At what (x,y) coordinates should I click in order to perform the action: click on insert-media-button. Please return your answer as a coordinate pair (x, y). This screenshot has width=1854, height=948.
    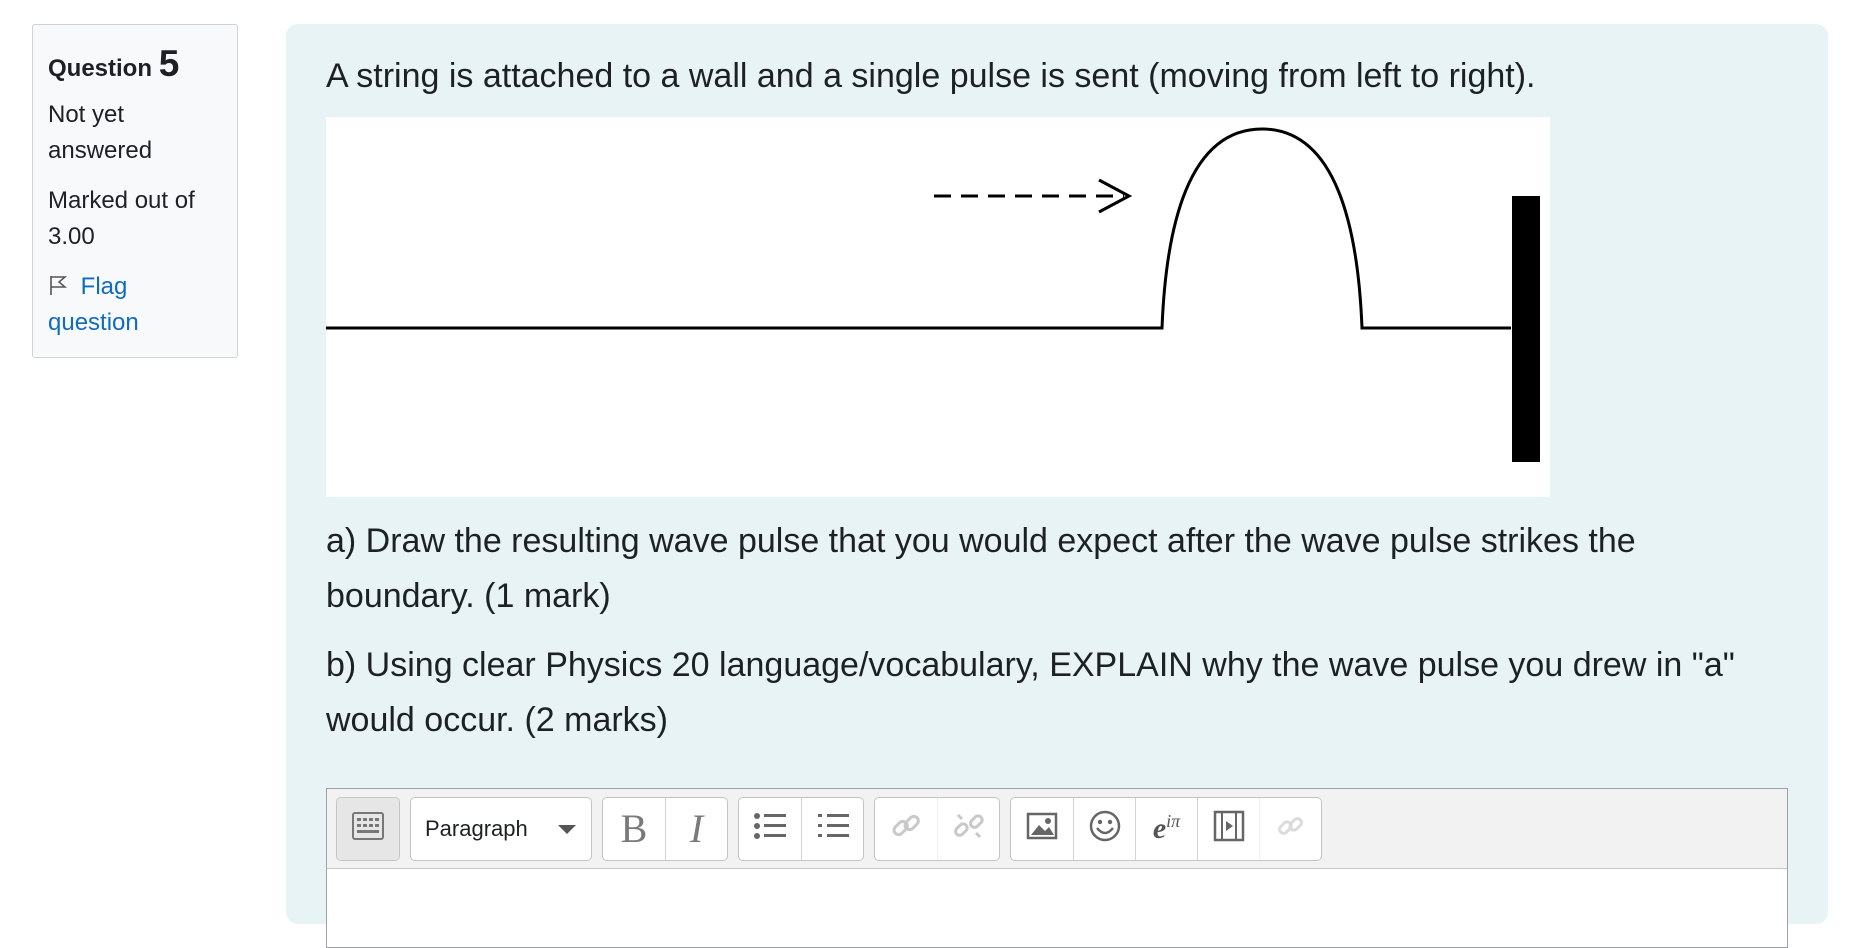
    Looking at the image, I should click on (1228, 828).